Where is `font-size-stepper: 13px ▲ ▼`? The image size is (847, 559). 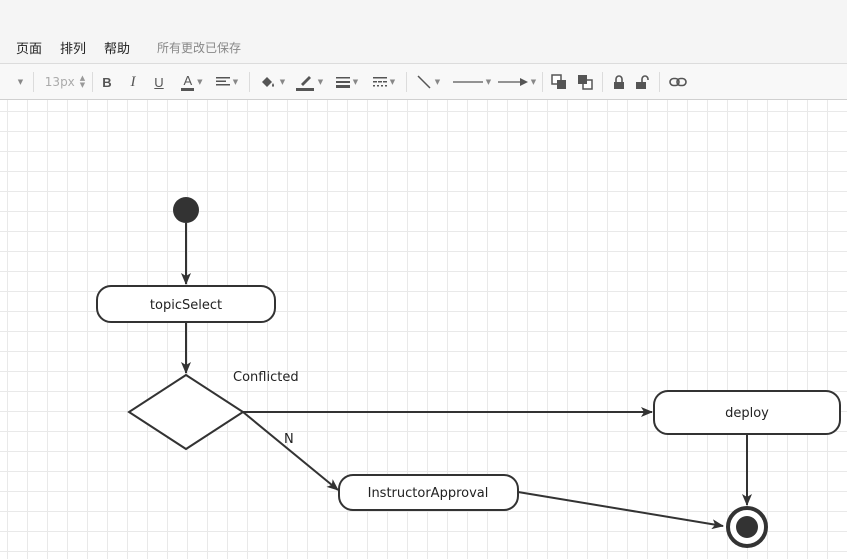
font-size-stepper: 13px ▲ ▼ is located at coordinates (65, 82).